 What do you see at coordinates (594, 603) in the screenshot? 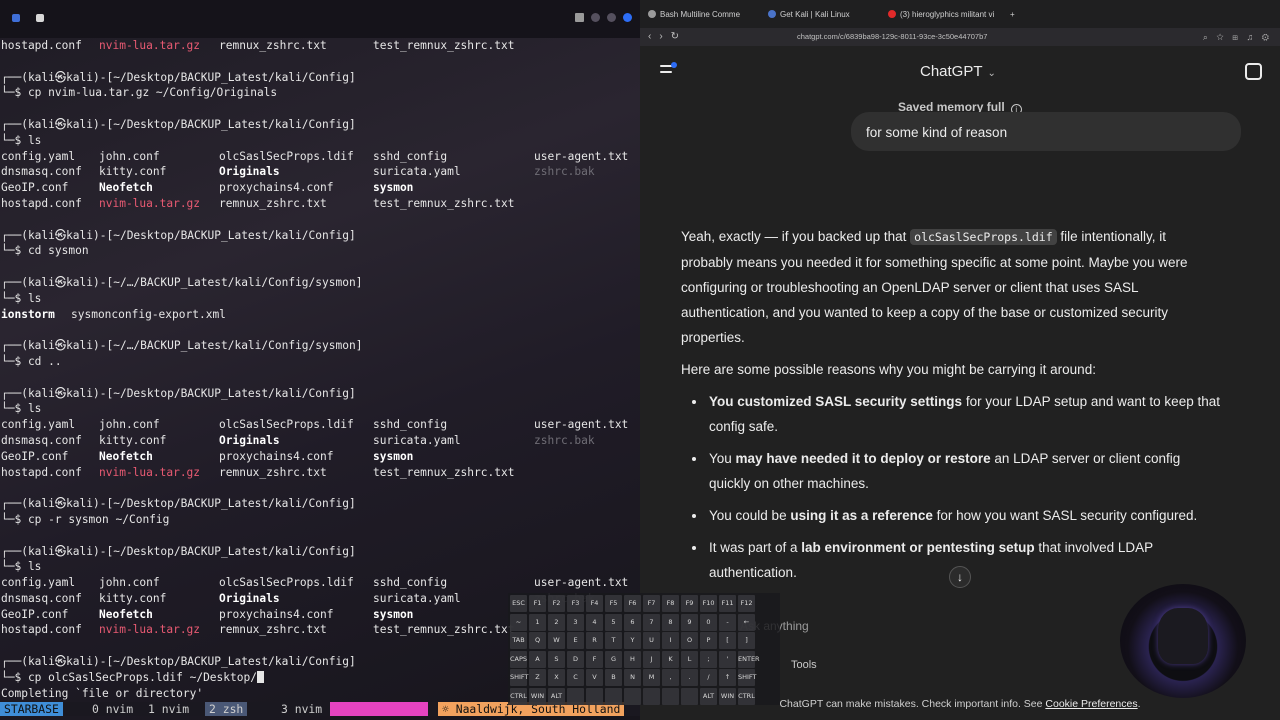
I see `keyboard-key: F4` at bounding box center [594, 603].